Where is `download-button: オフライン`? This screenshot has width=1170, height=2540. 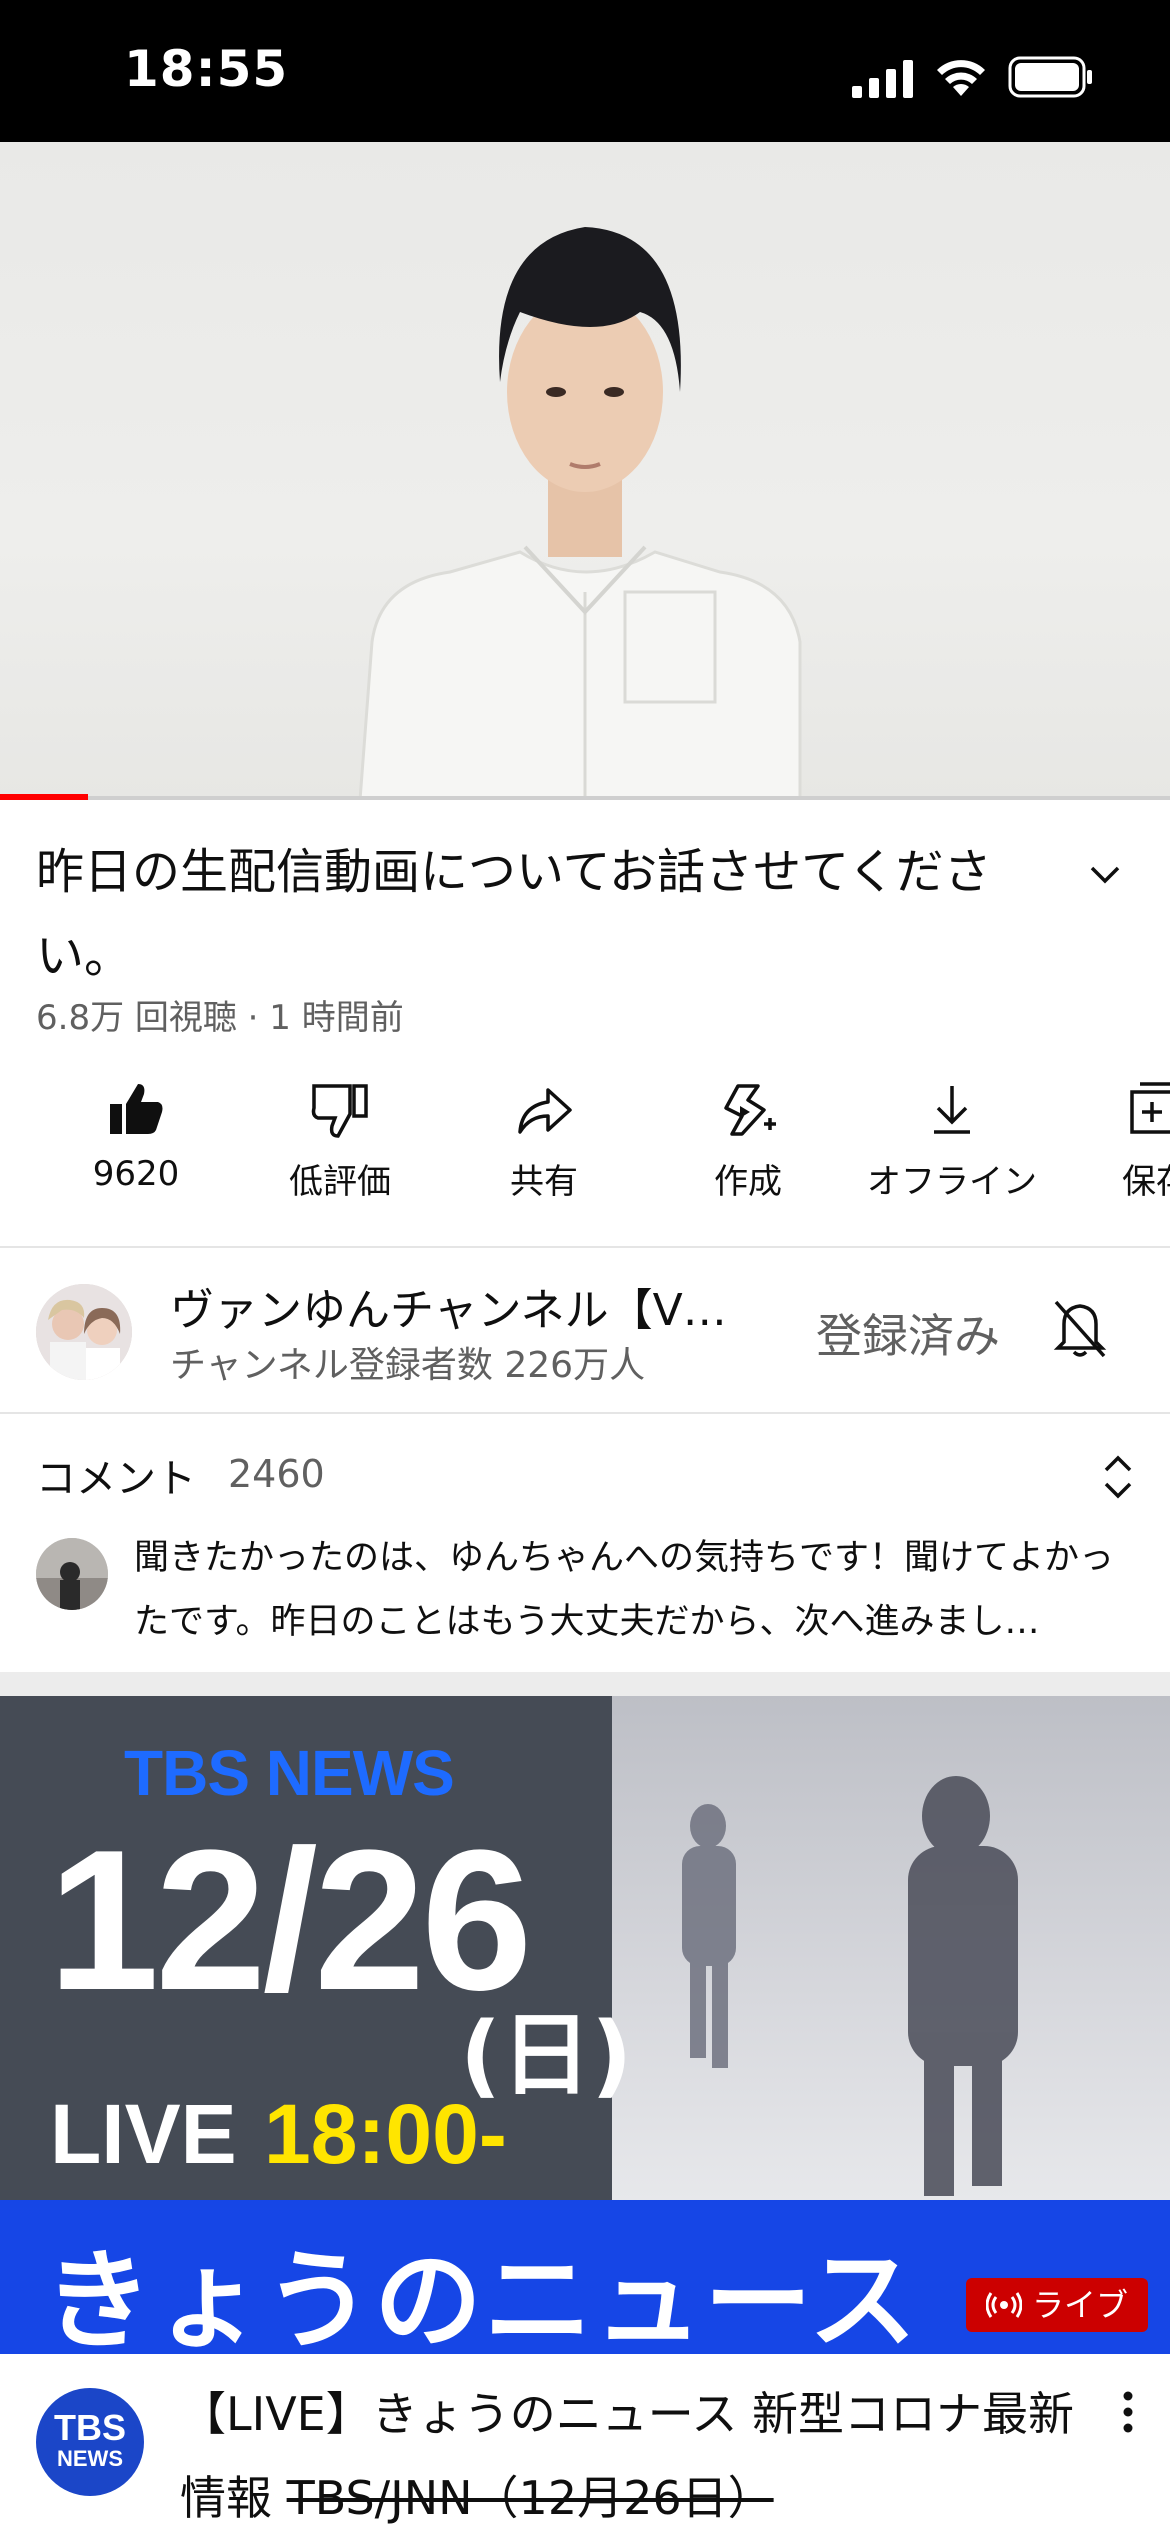 download-button: オフライン is located at coordinates (952, 1141).